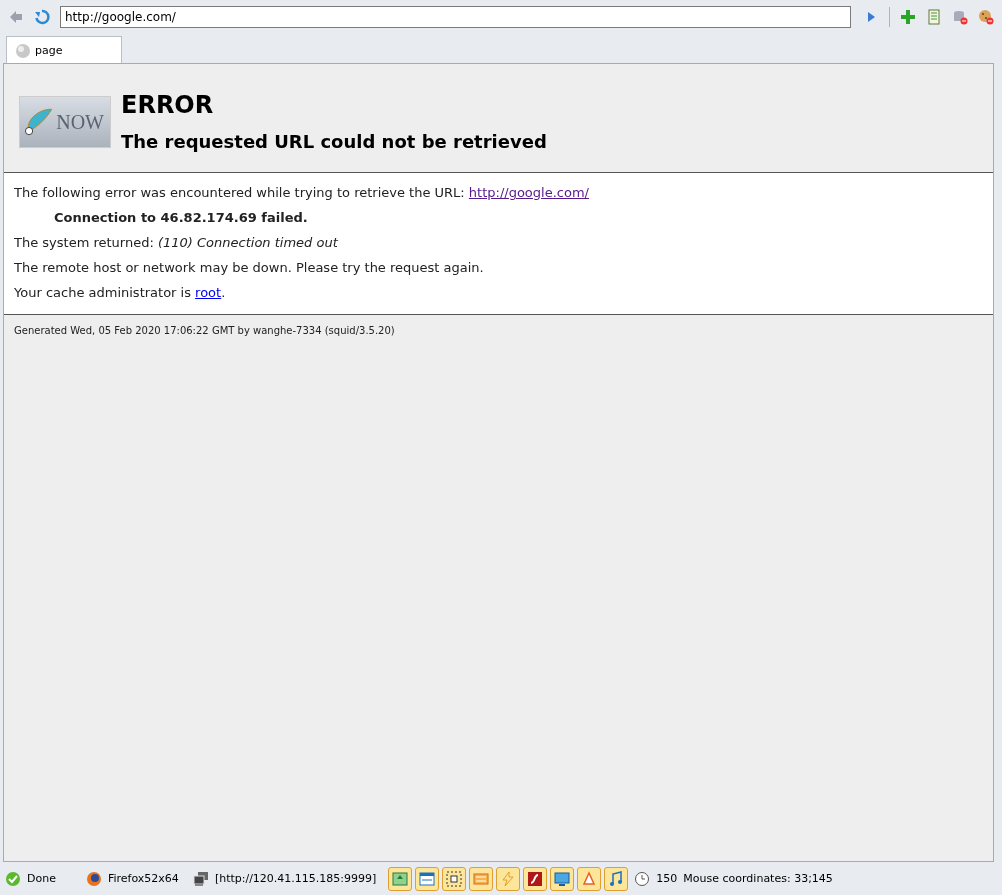 The height and width of the screenshot is (895, 1002). Describe the element at coordinates (667, 878) in the screenshot. I see `timeout-text: 150` at that location.